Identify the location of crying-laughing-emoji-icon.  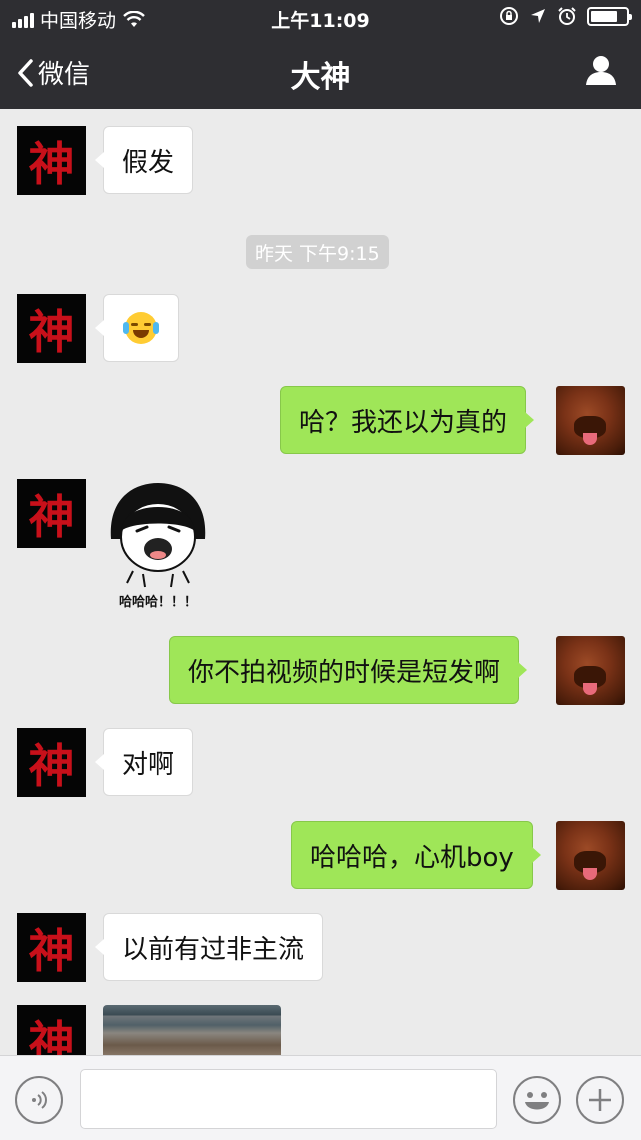
(141, 328).